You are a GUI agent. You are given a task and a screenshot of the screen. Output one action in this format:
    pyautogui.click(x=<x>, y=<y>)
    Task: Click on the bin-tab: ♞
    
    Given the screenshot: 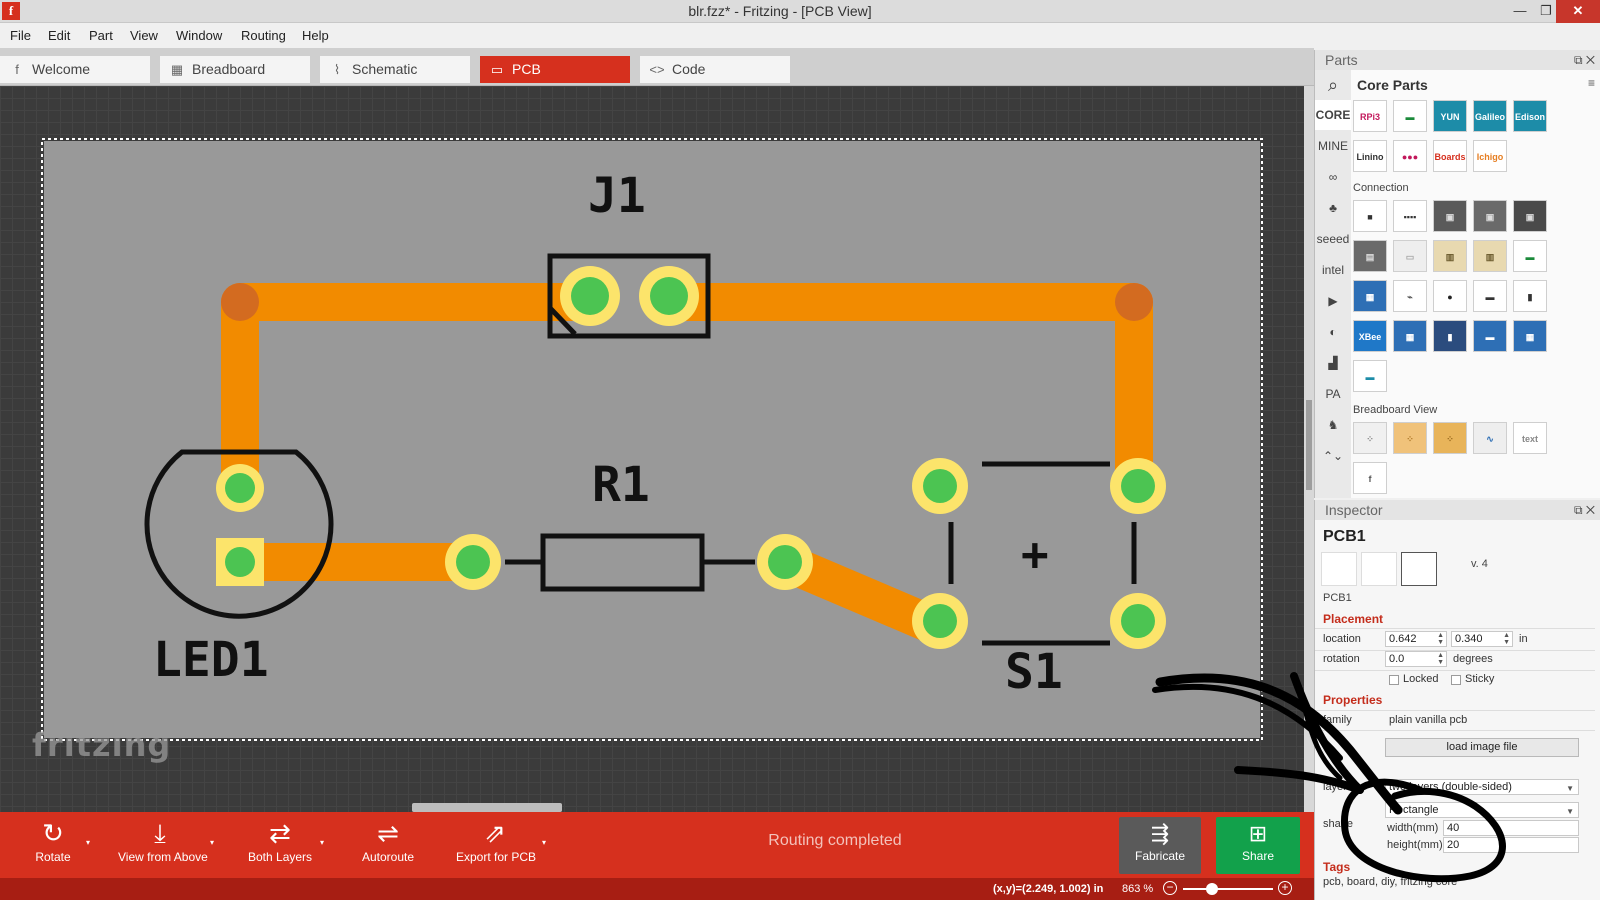 What is the action you would take?
    pyautogui.click(x=1333, y=425)
    